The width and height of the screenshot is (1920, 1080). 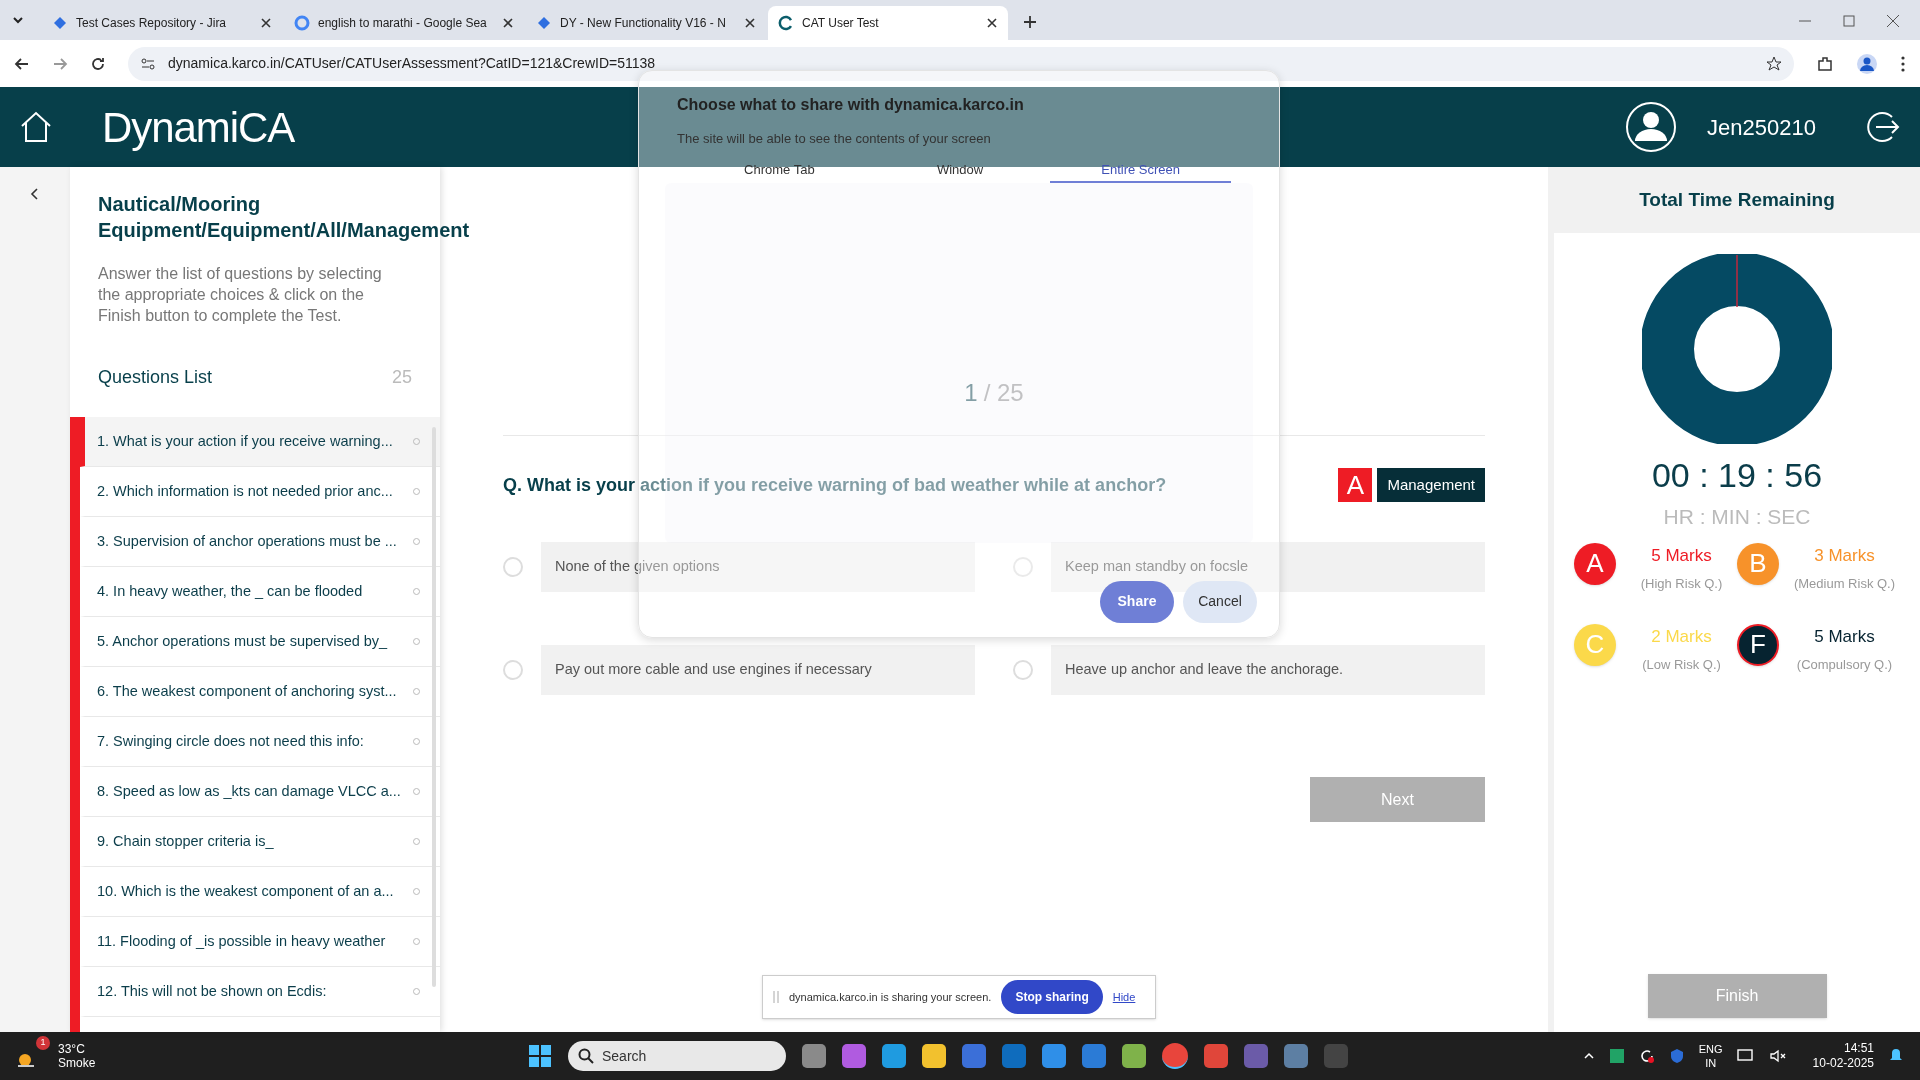 I want to click on risk-level-badge: A, so click(x=1595, y=563).